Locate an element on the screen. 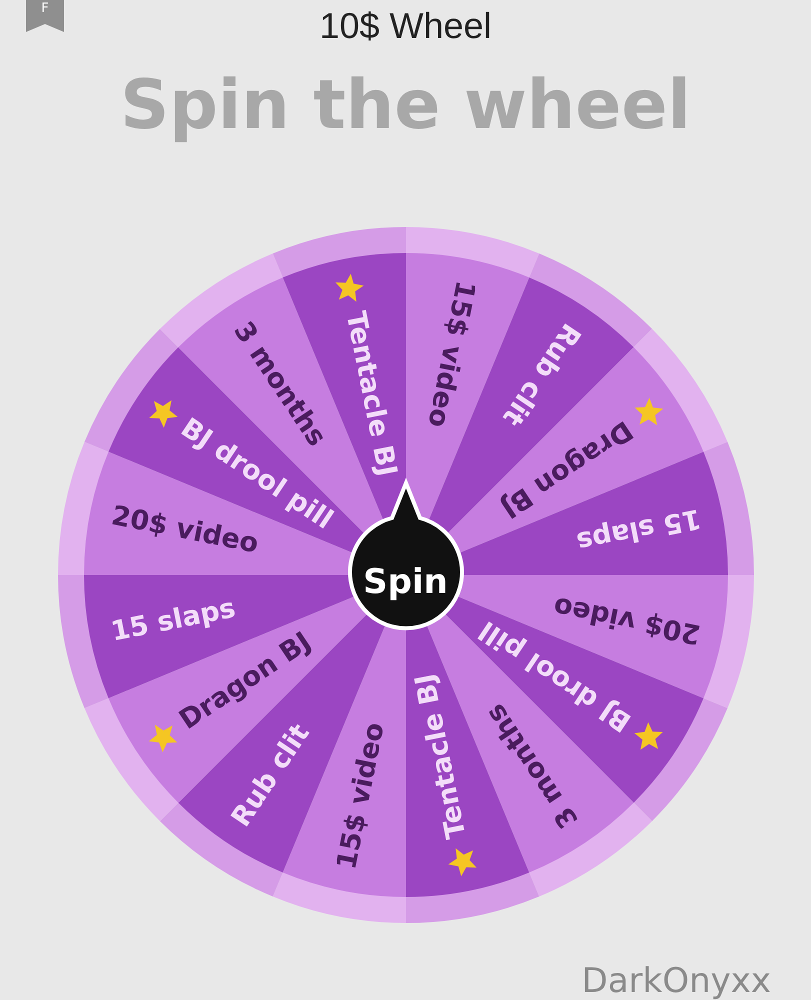  username: DarkOnyxx is located at coordinates (676, 981).